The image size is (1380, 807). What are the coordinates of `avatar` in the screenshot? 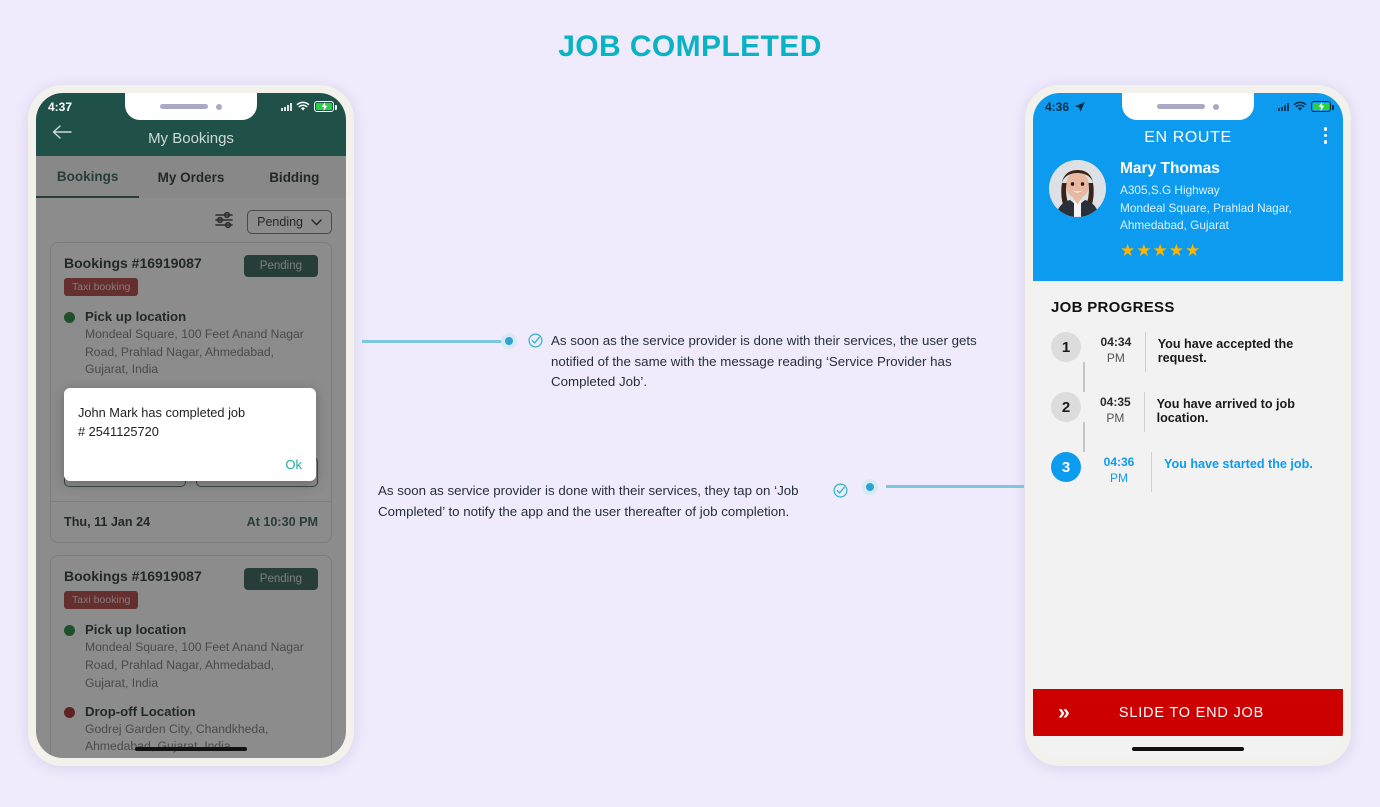 It's located at (1077, 188).